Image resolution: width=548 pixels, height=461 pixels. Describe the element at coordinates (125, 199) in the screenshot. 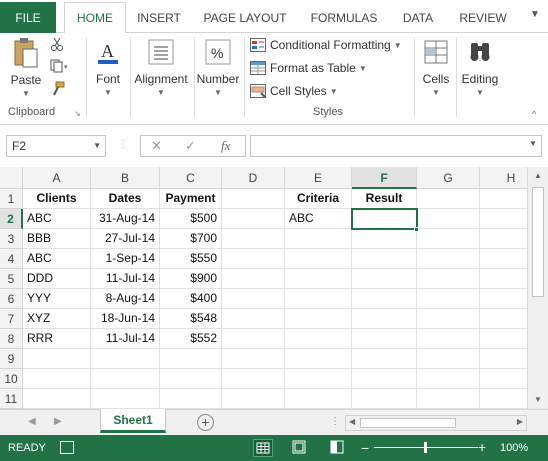

I see `header-dates: Dates` at that location.